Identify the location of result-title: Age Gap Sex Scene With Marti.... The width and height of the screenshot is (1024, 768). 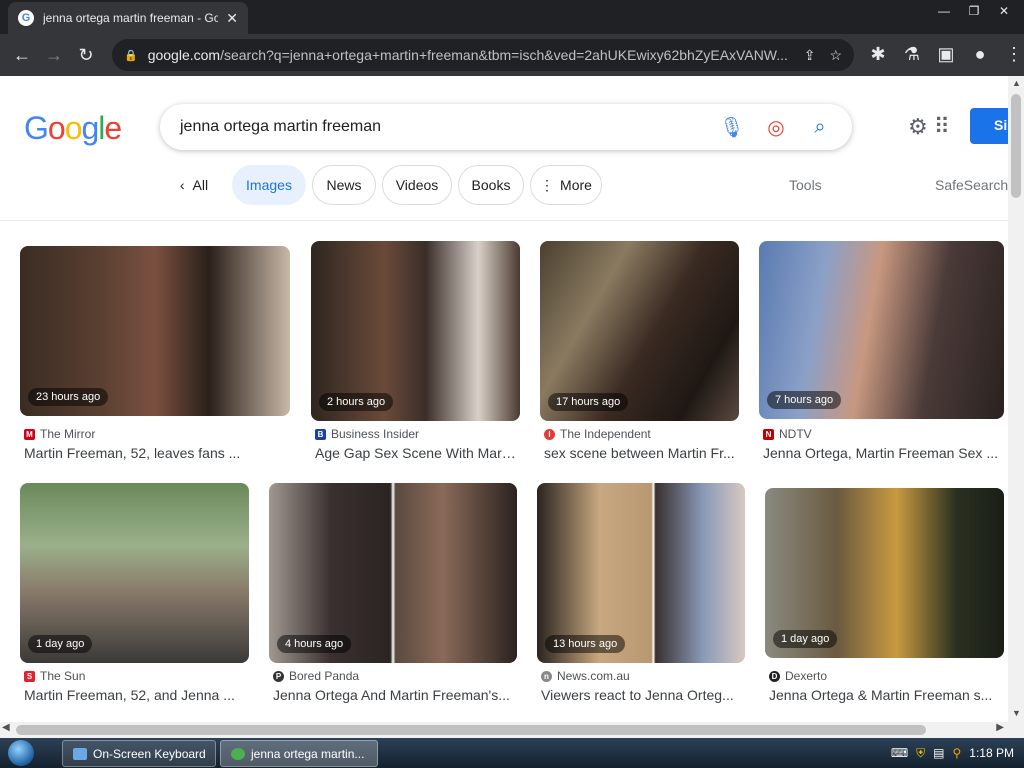
(417, 453).